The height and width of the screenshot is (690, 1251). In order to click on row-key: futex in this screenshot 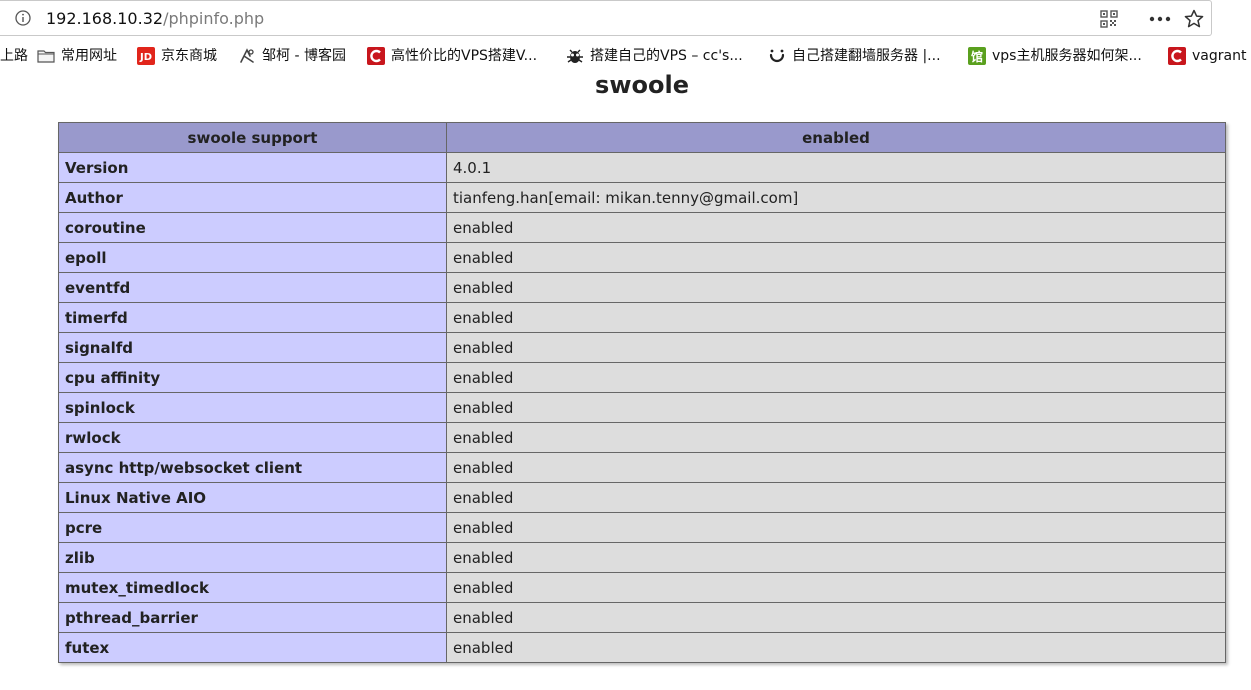, I will do `click(252, 647)`.